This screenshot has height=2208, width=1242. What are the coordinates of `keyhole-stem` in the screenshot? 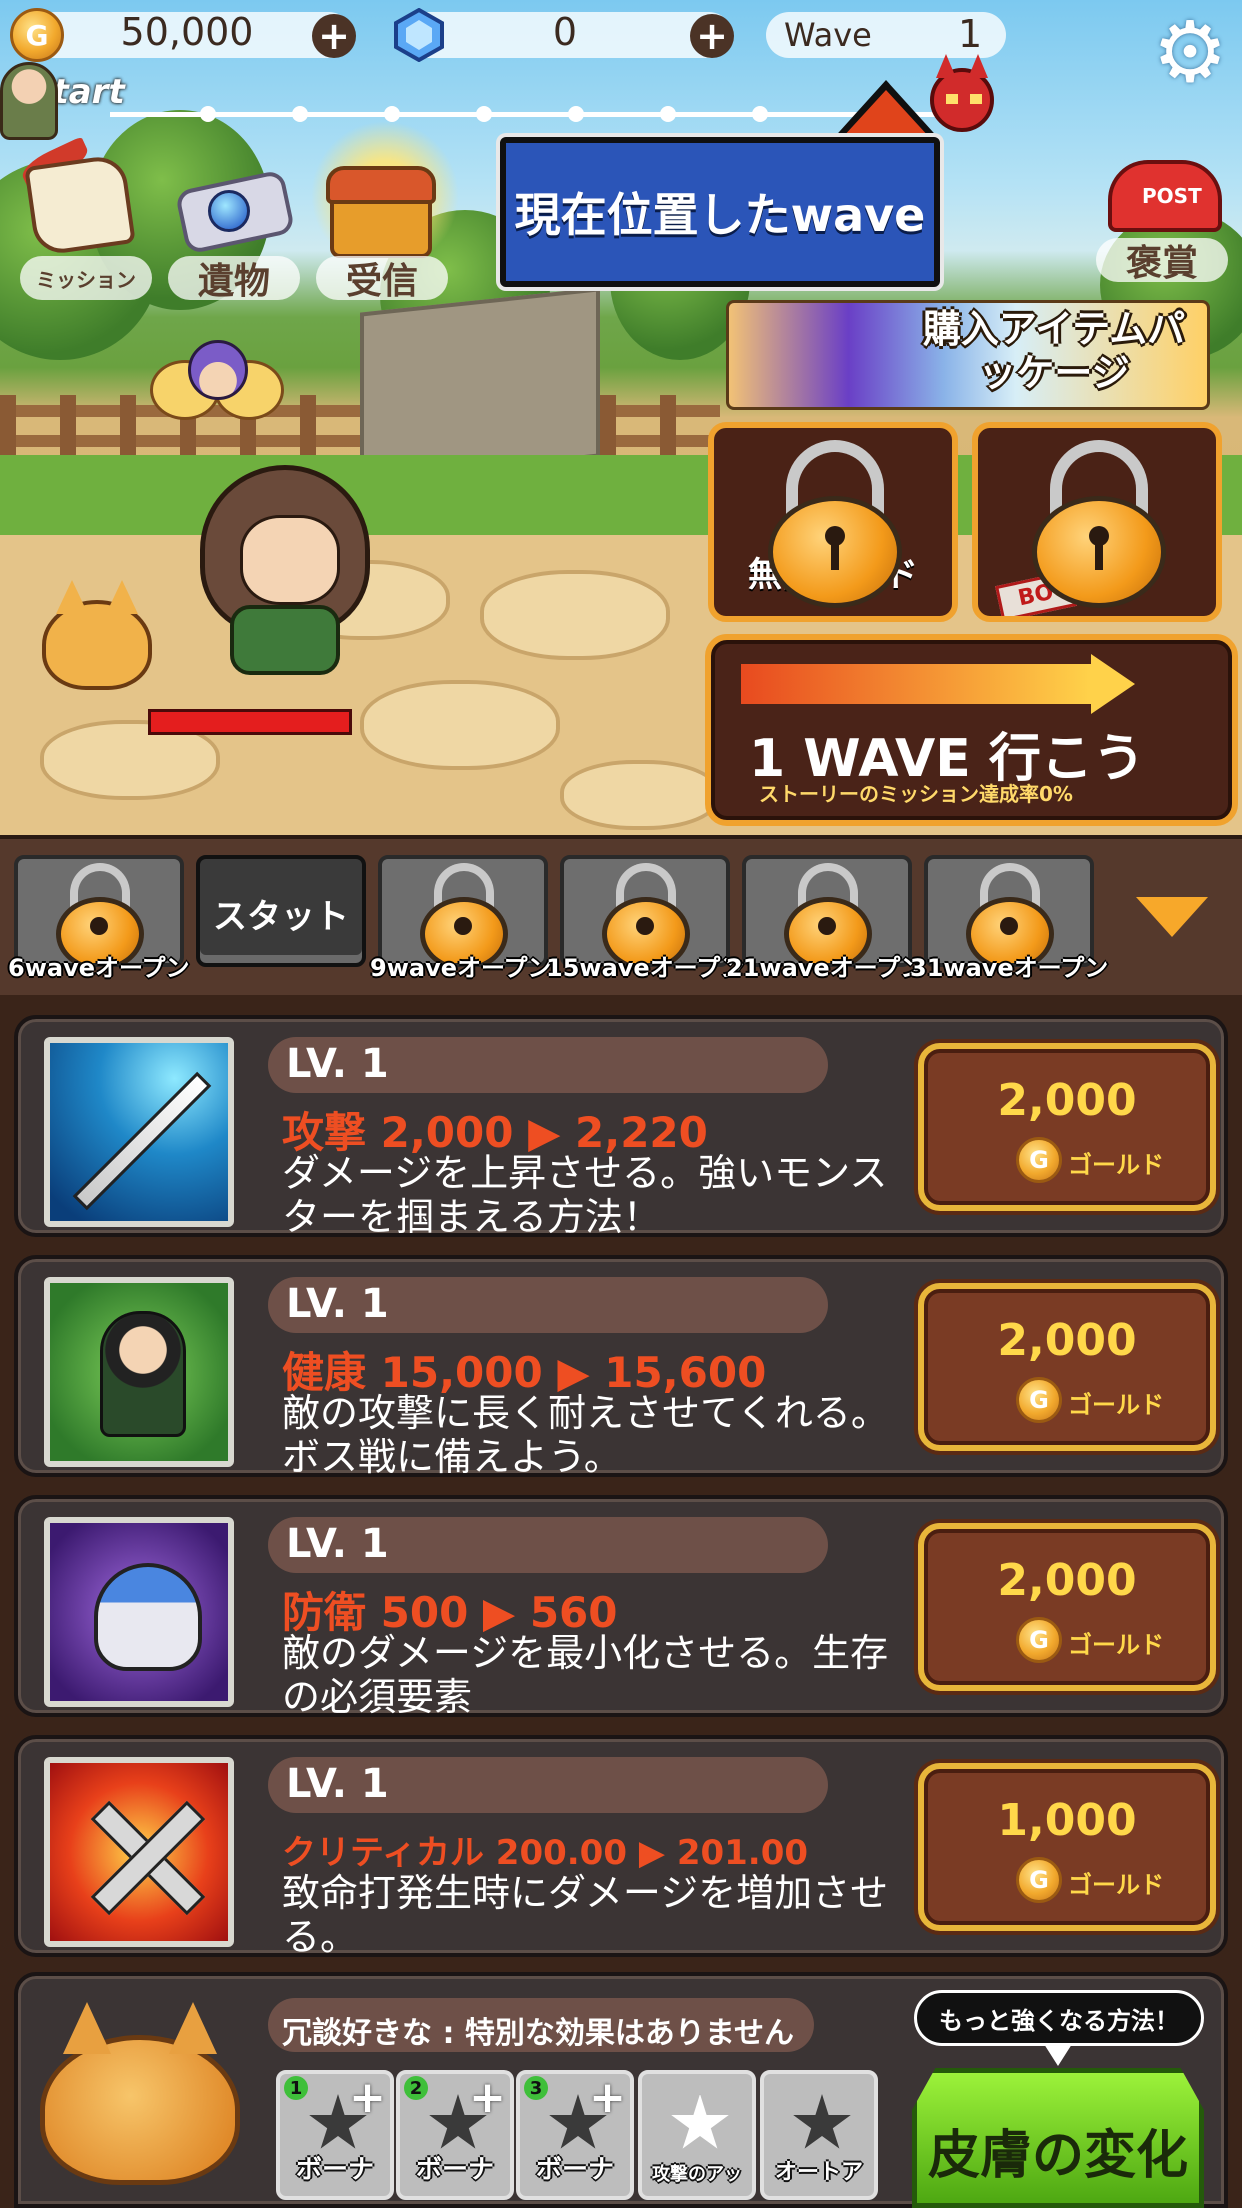 It's located at (1099, 555).